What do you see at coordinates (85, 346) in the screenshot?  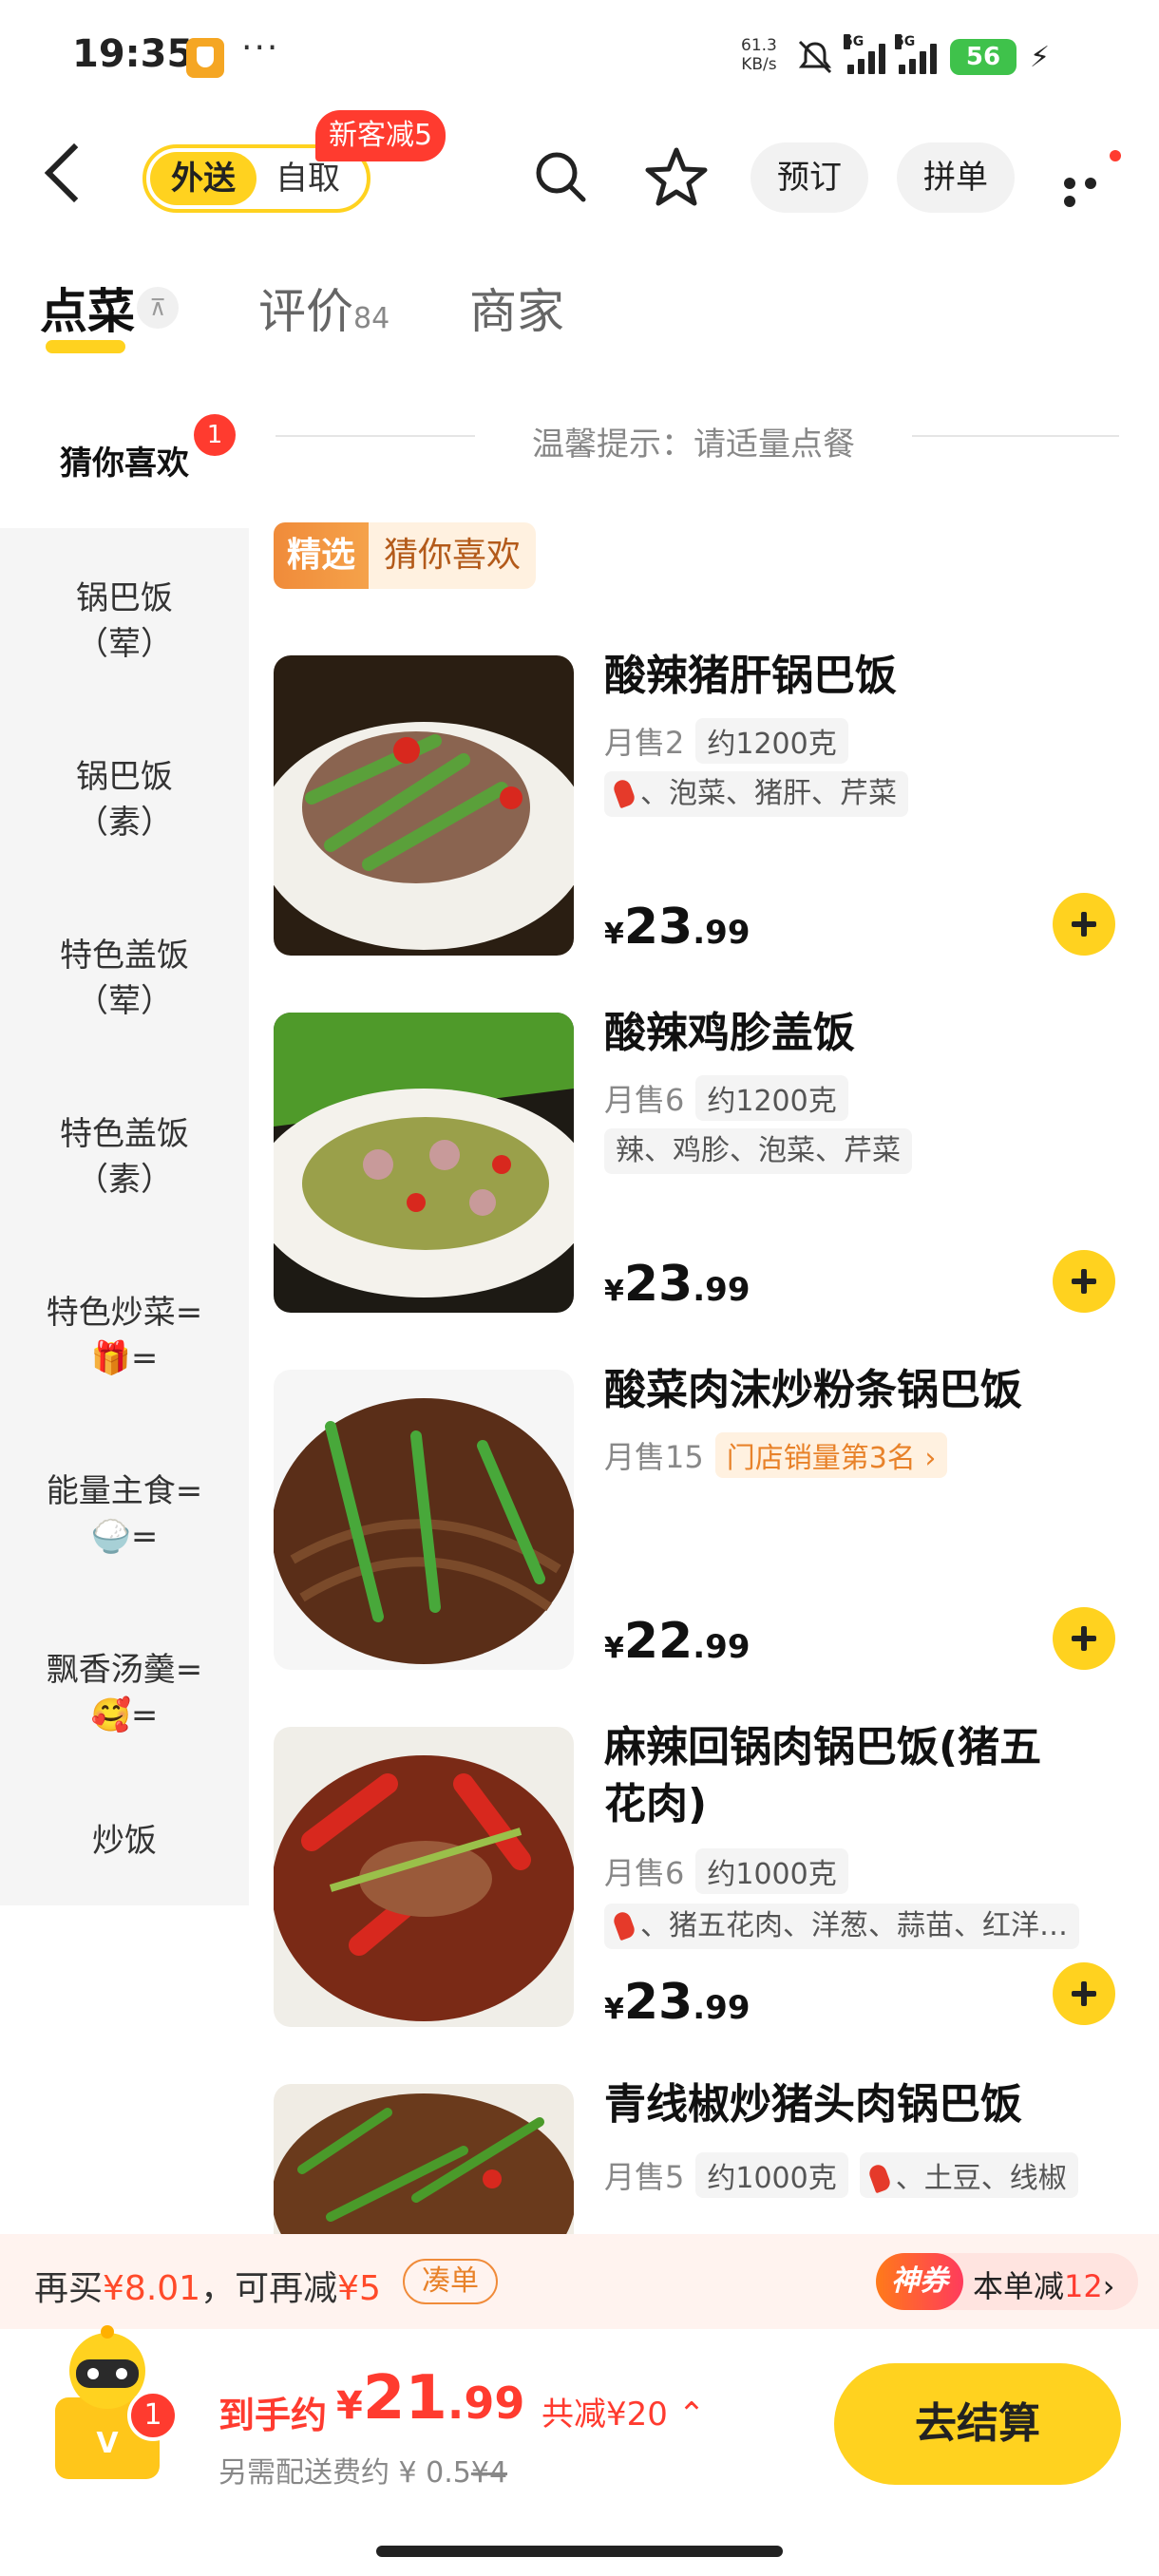 I see `tab-active-underline` at bounding box center [85, 346].